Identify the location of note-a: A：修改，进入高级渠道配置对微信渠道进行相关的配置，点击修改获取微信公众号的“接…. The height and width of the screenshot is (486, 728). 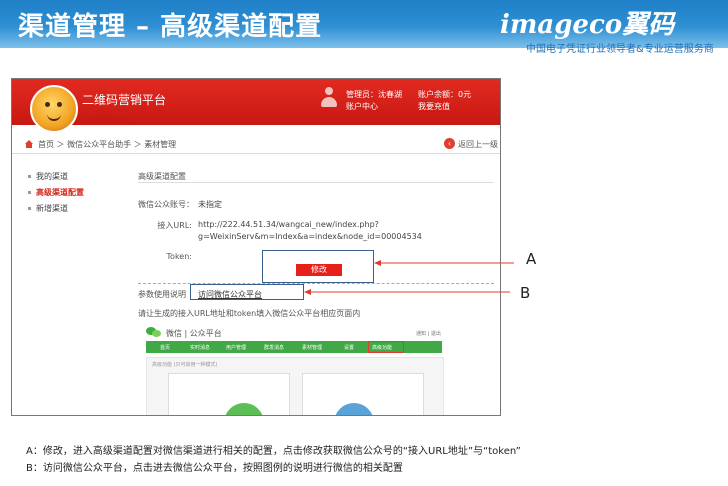
(273, 451).